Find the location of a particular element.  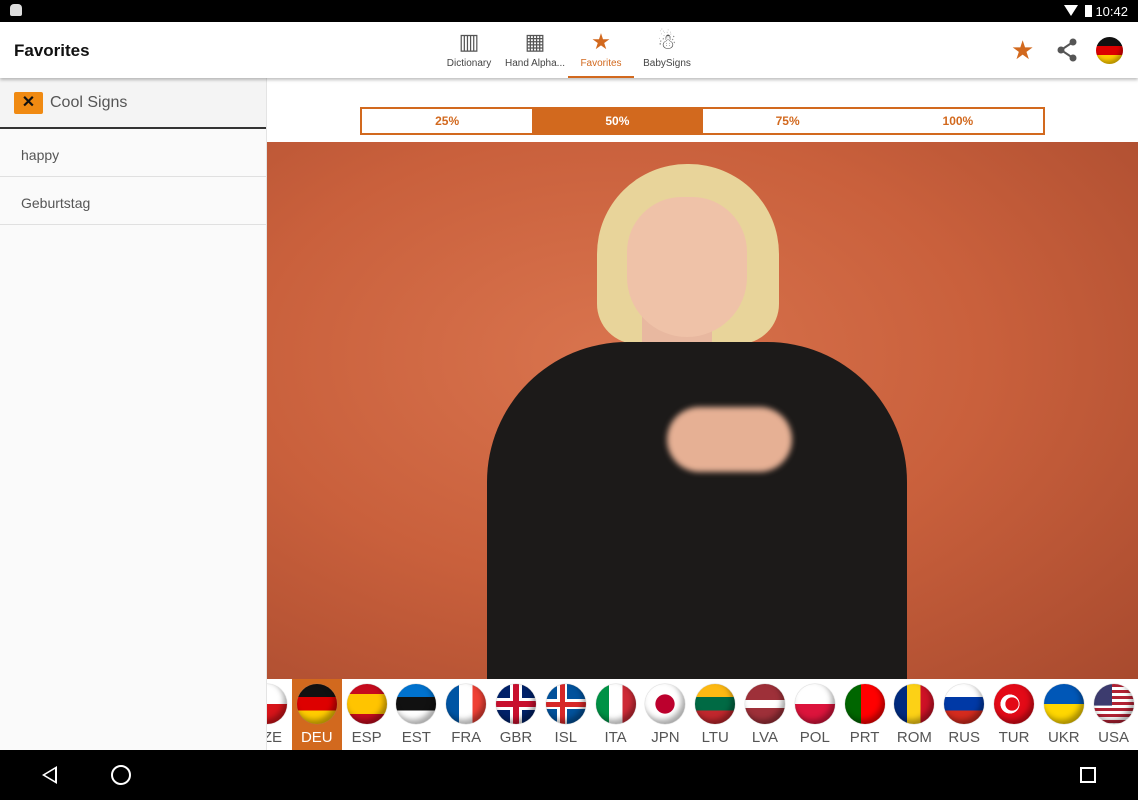

cze-flag-icon is located at coordinates (277, 704).